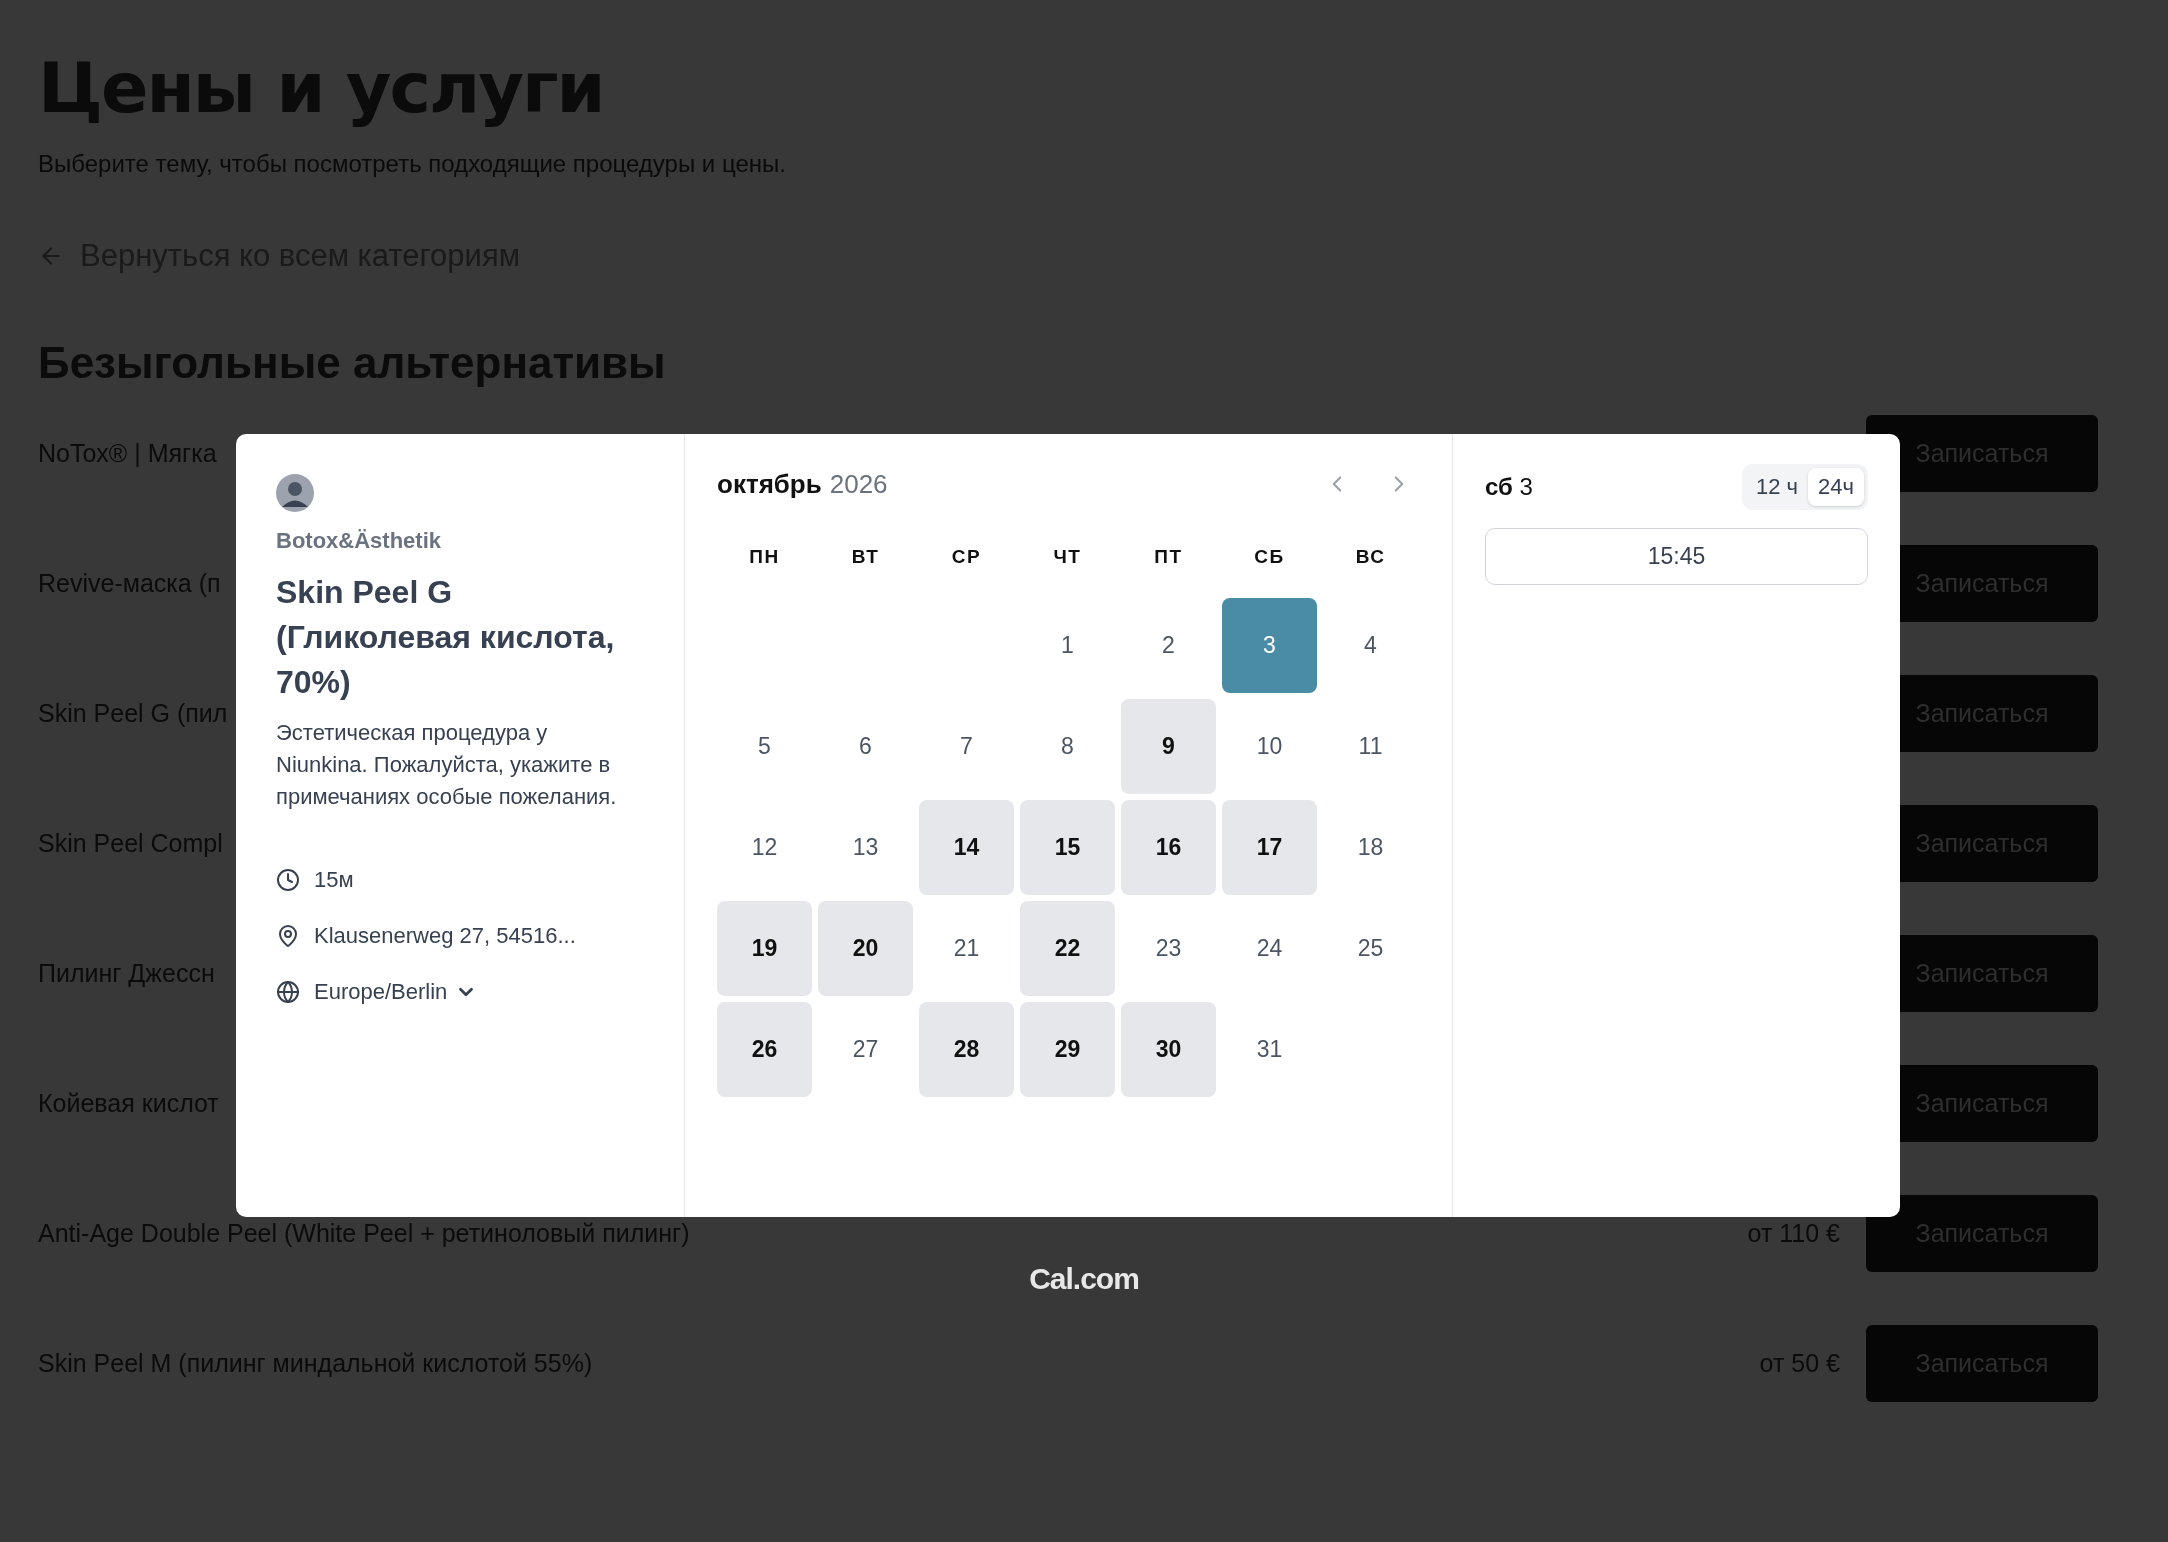 Image resolution: width=2168 pixels, height=1542 pixels. Describe the element at coordinates (288, 936) in the screenshot. I see `location-pin-icon` at that location.